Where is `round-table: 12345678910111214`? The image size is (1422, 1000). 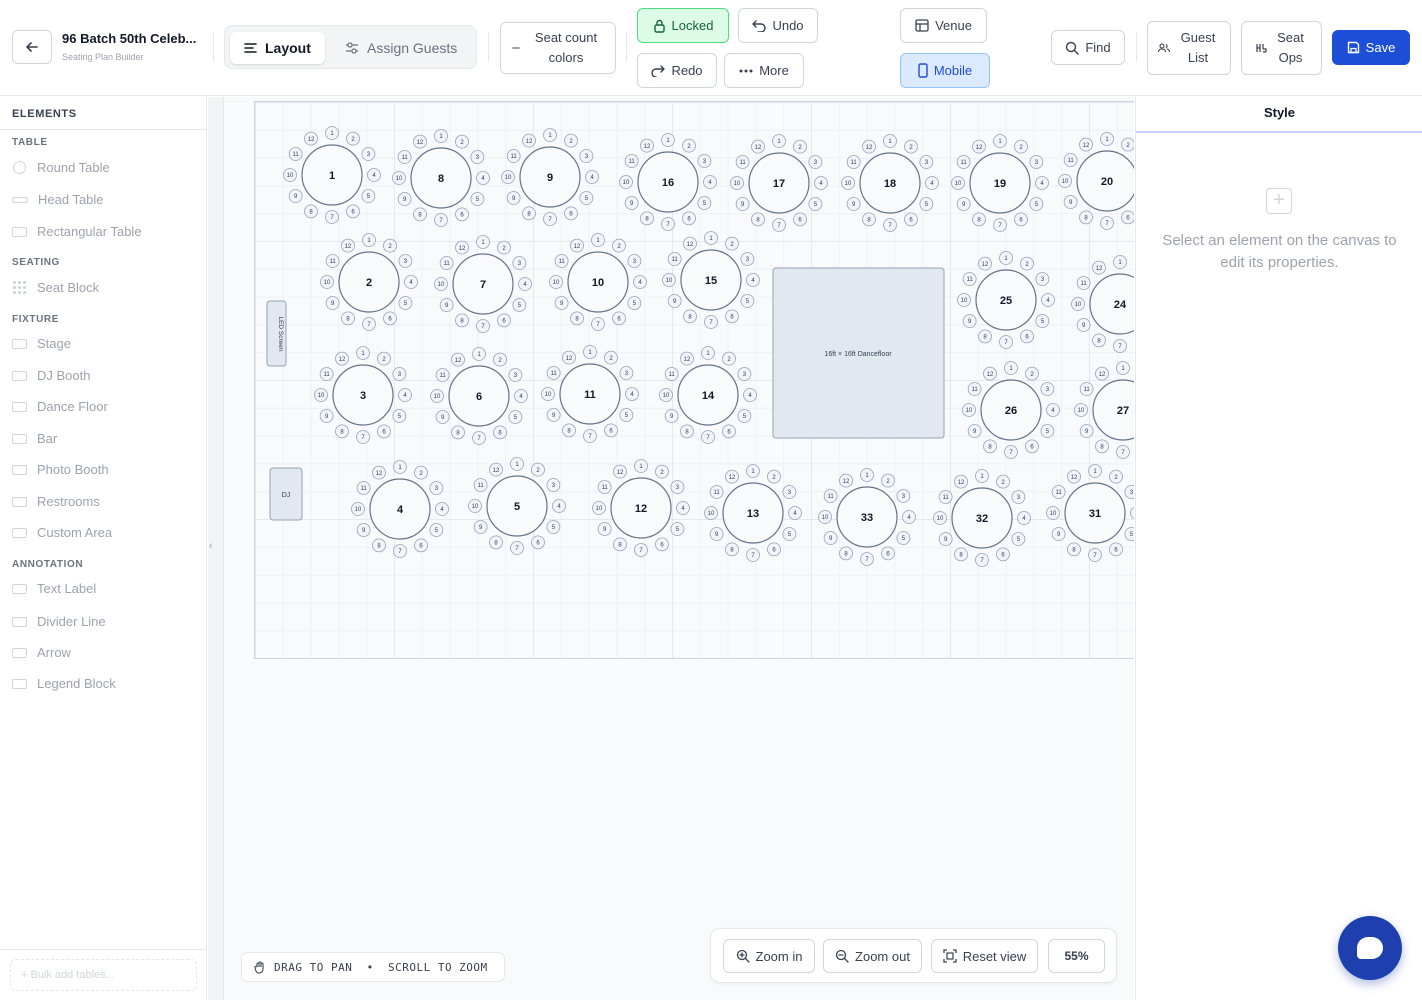 round-table: 12345678910111214 is located at coordinates (708, 395).